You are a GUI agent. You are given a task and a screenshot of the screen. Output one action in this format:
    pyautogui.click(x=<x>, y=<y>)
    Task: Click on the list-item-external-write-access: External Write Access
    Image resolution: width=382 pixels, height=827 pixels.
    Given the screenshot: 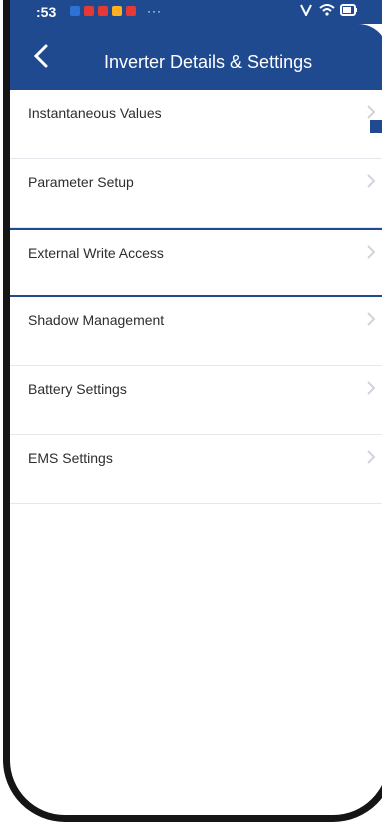 What is the action you would take?
    pyautogui.click(x=196, y=262)
    